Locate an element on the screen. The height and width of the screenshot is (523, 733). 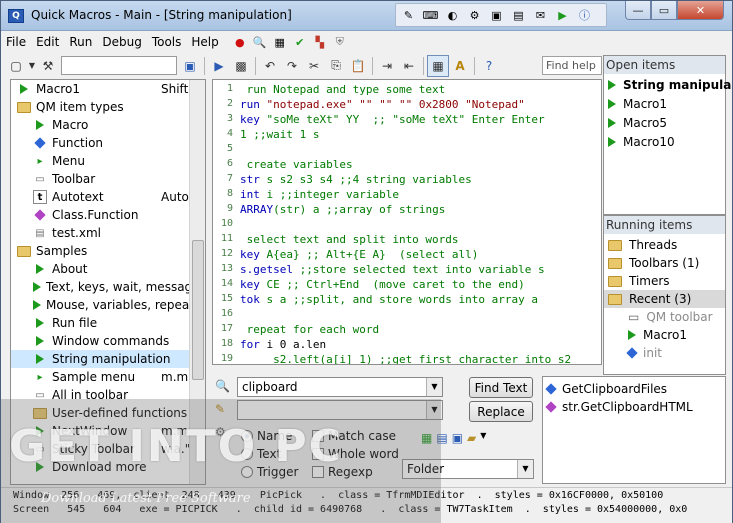
whole-word-checkbox: Whole word is located at coordinates (355, 454).